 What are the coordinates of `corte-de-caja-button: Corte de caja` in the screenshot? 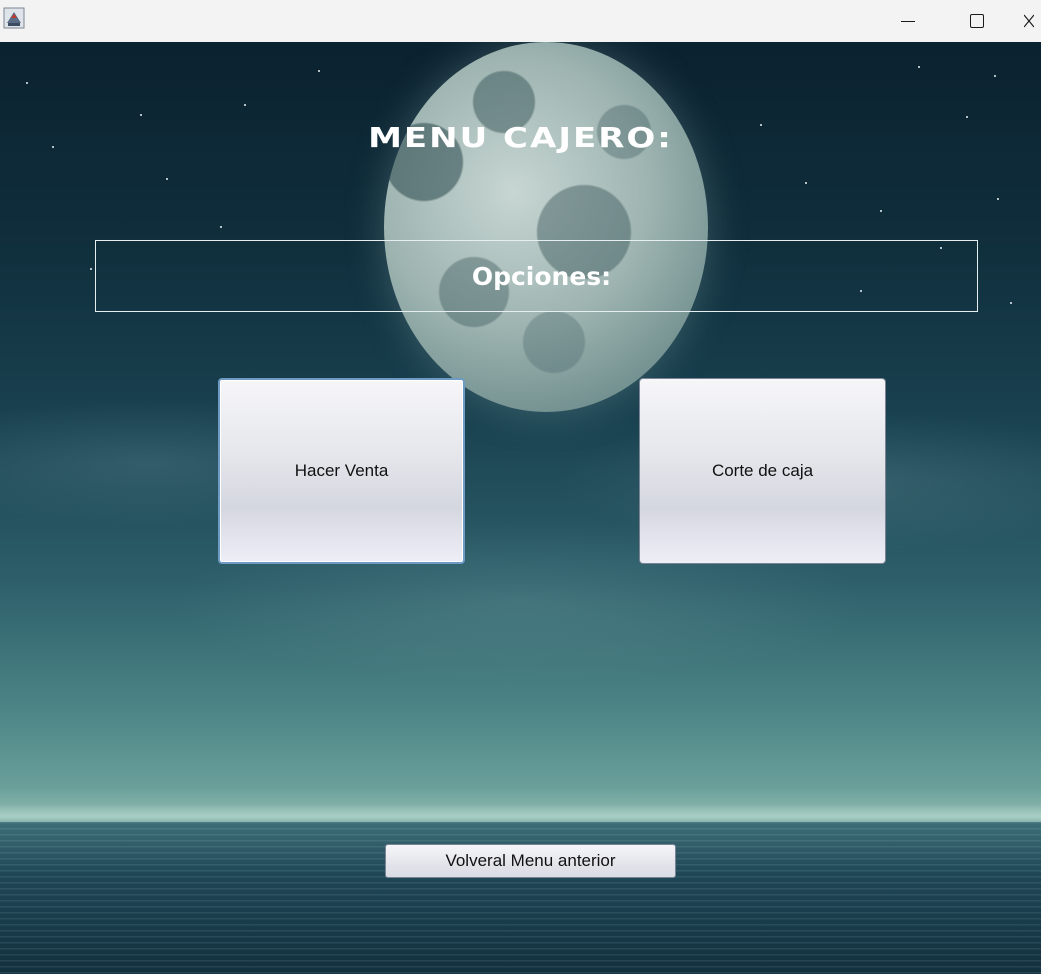 It's located at (762, 471).